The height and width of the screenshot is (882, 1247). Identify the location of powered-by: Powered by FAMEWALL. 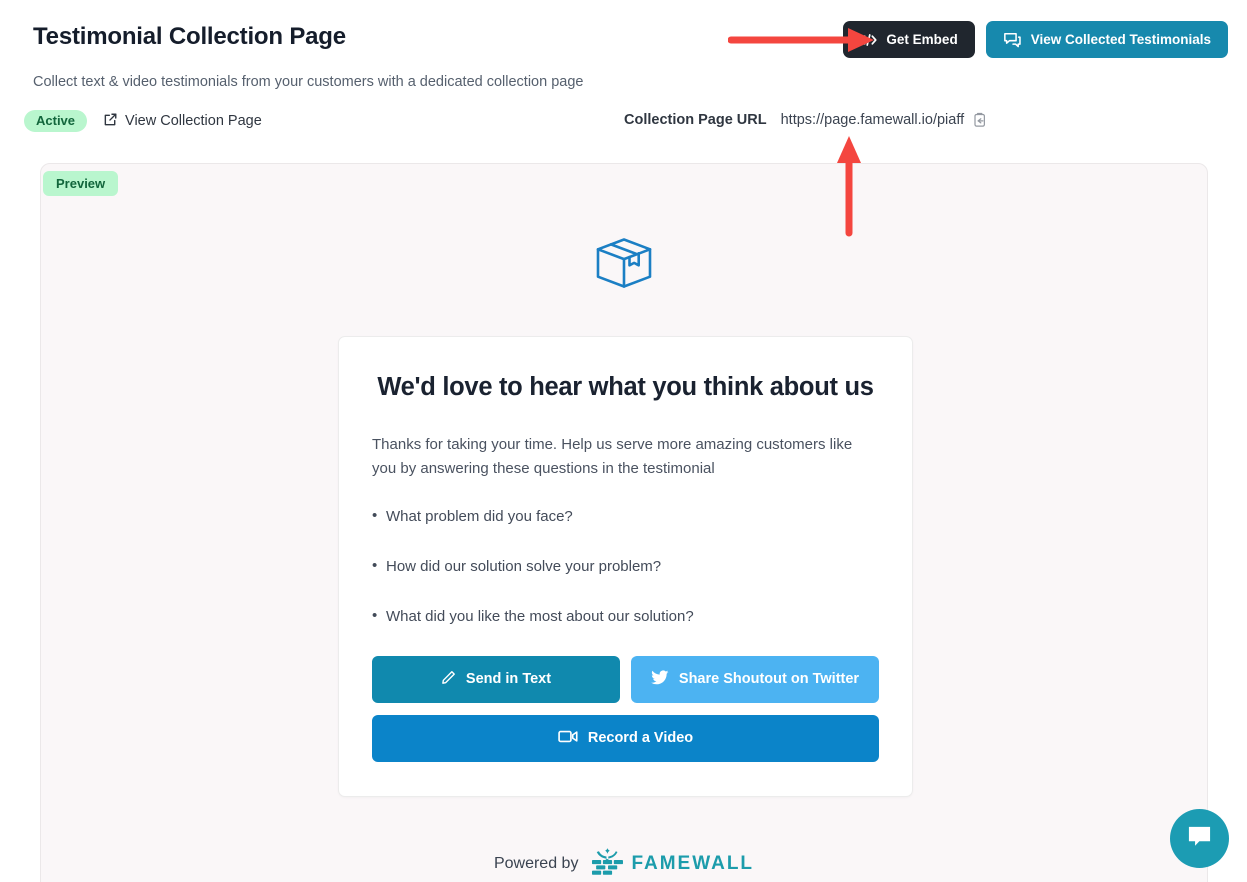
(624, 863).